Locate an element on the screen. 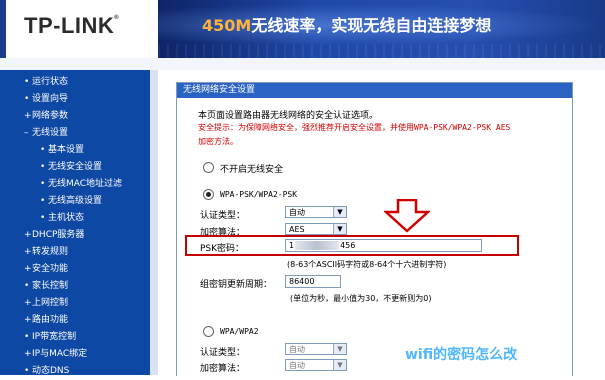  auth-type-select-2: 自动 ▼ is located at coordinates (316, 349).